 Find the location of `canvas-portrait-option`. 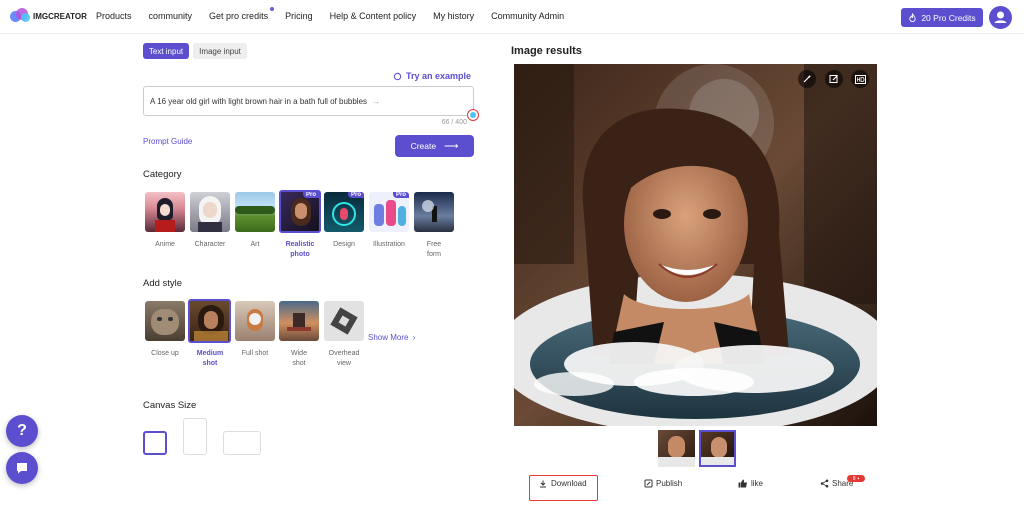

canvas-portrait-option is located at coordinates (195, 436).